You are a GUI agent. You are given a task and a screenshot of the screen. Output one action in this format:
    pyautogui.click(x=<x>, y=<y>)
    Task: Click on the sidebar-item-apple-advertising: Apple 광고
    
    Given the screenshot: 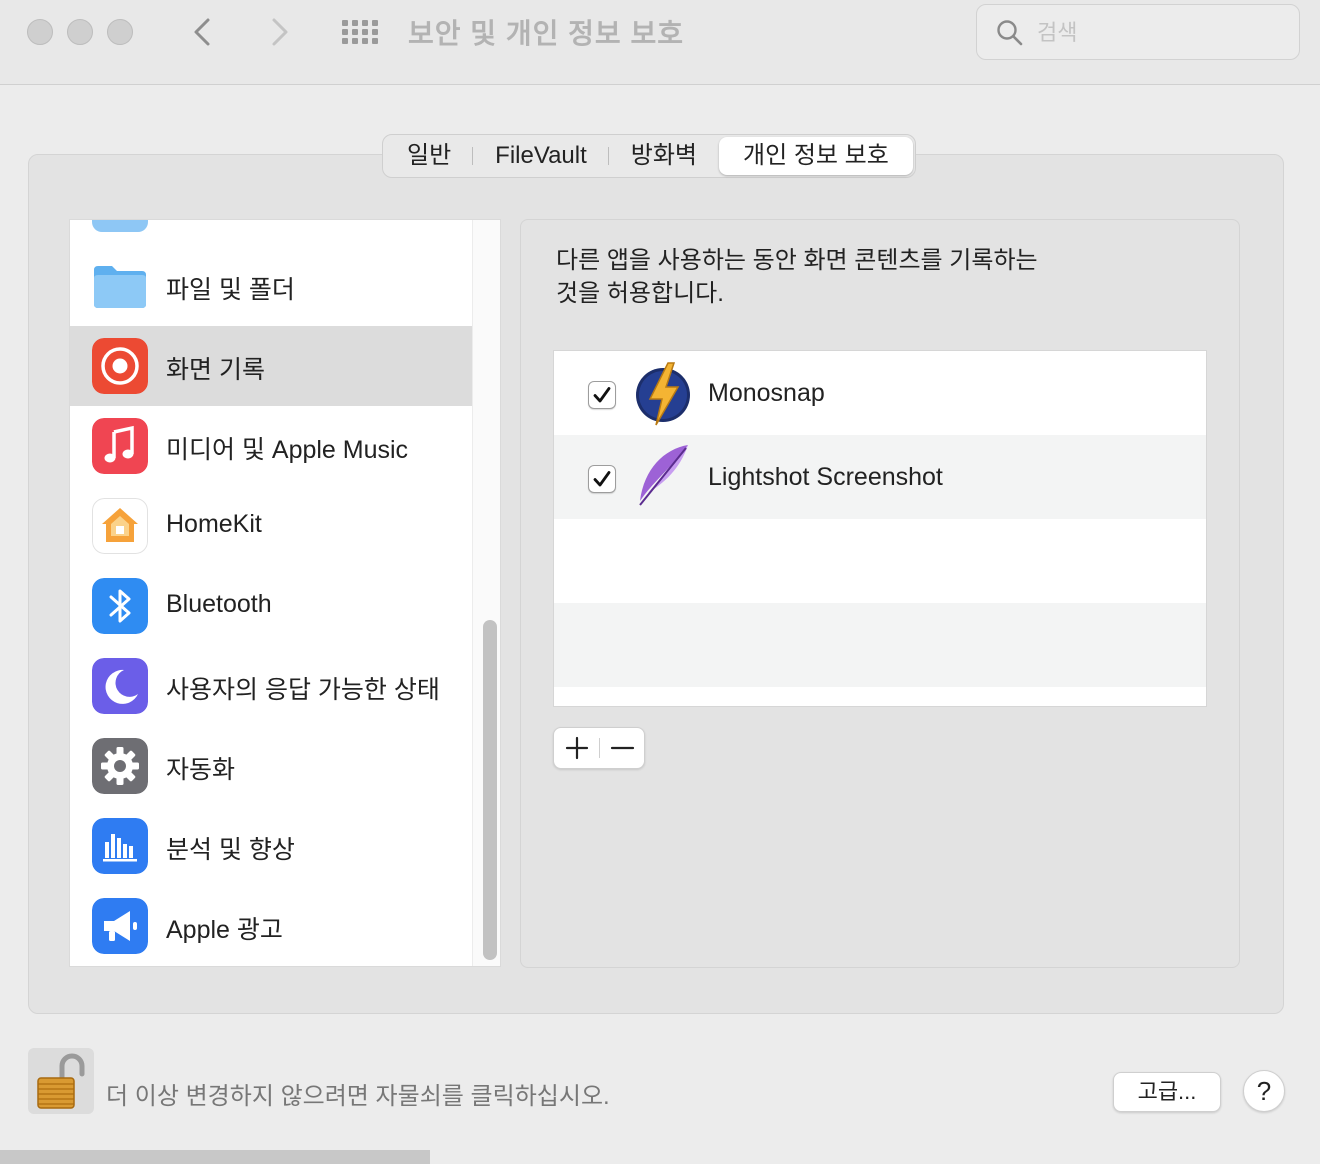 What is the action you would take?
    pyautogui.click(x=271, y=926)
    